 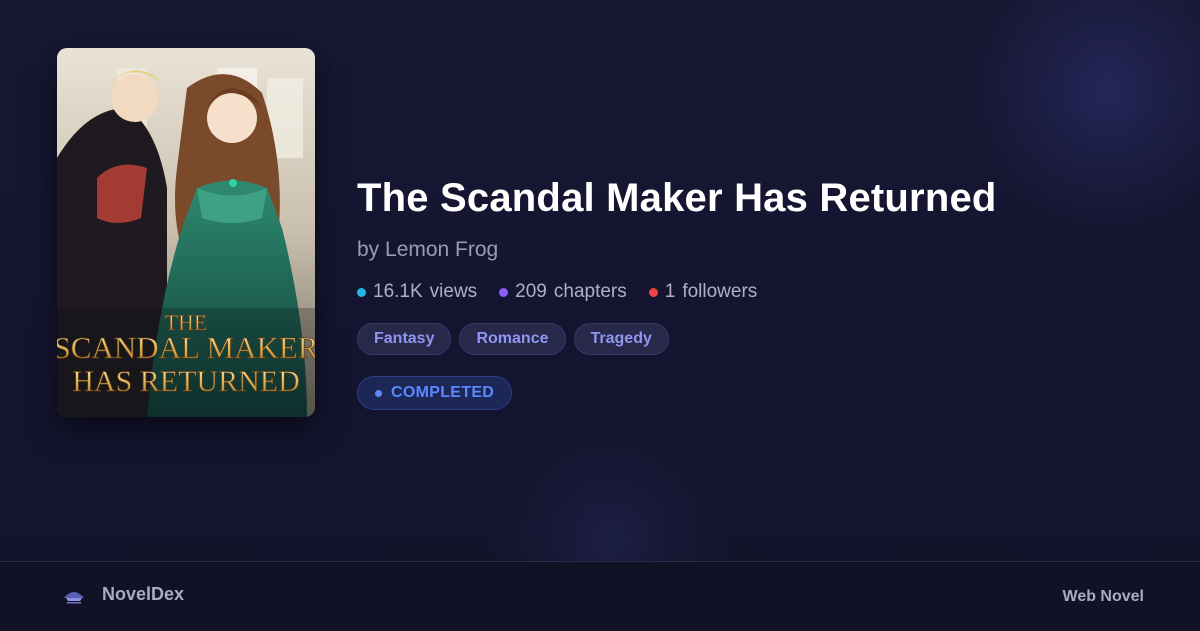 I want to click on tag-fantasy: Fantasy, so click(x=404, y=339).